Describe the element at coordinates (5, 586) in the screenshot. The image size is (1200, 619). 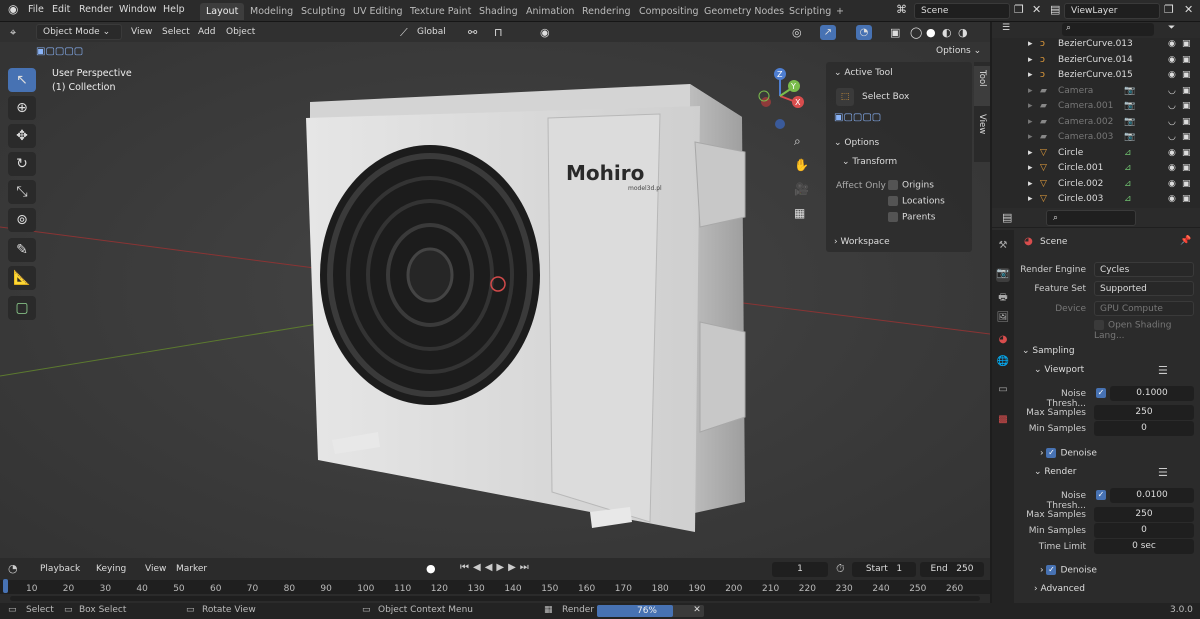
I see `playhead` at that location.